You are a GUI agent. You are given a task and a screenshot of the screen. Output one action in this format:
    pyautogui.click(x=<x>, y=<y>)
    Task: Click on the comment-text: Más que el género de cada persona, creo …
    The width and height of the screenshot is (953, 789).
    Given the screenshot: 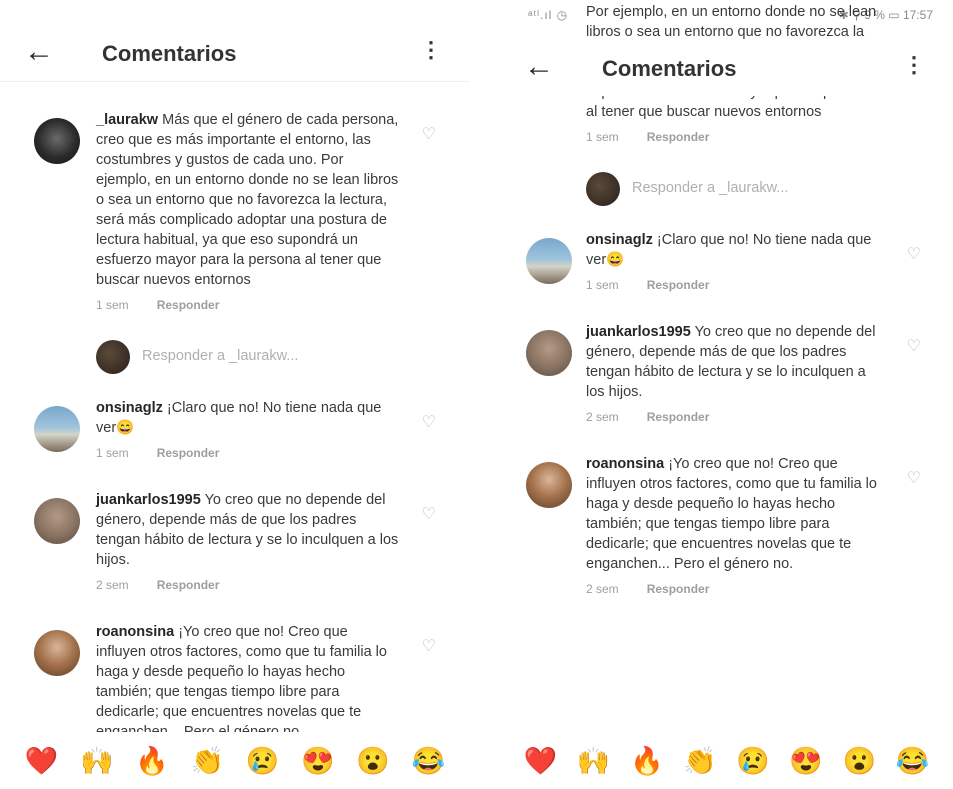 What is the action you would take?
    pyautogui.click(x=247, y=200)
    